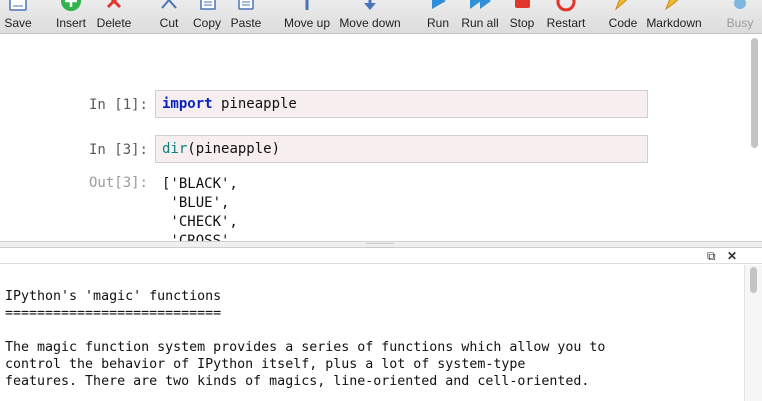 Image resolution: width=762 pixels, height=401 pixels. What do you see at coordinates (246, 5) in the screenshot?
I see `paste-icon` at bounding box center [246, 5].